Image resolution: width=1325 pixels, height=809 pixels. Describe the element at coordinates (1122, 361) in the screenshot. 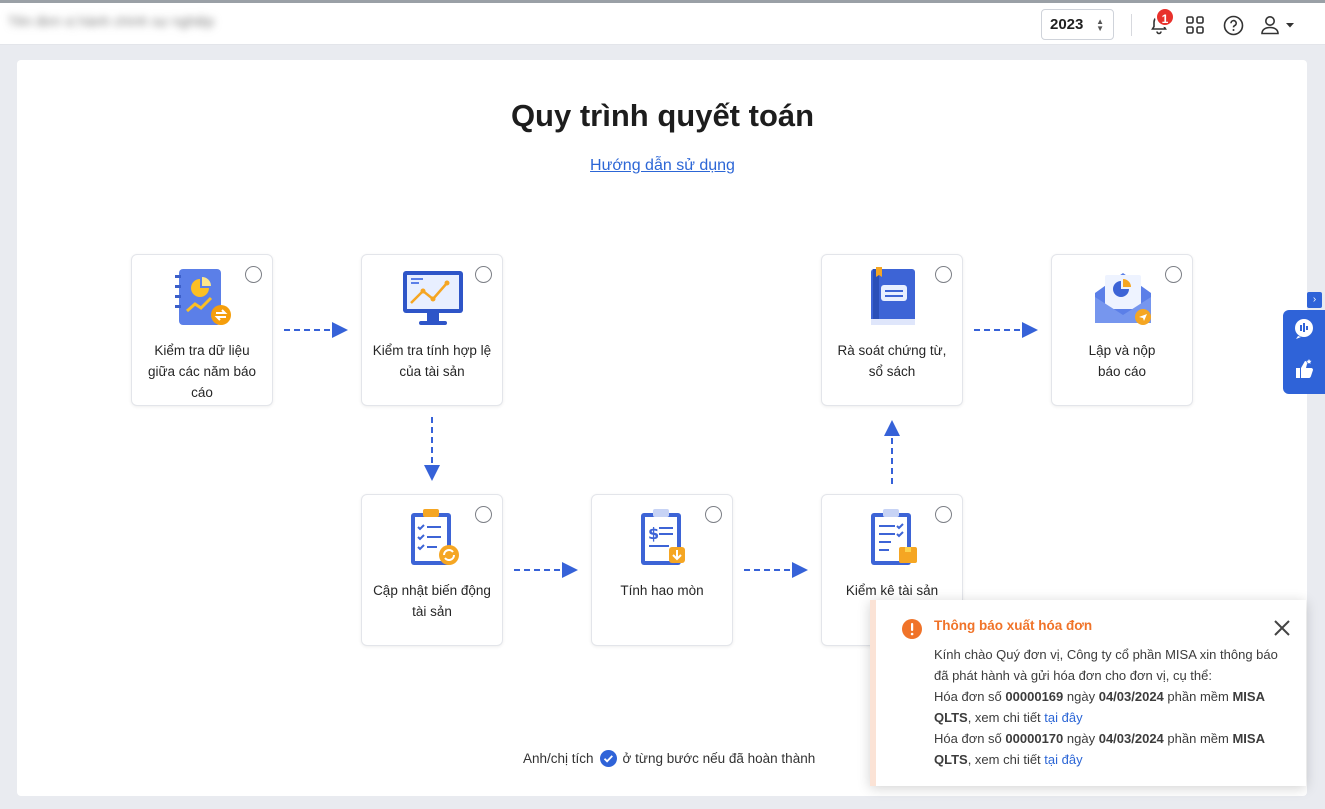

I see `step-label: Lập và nộp báo cáo` at that location.